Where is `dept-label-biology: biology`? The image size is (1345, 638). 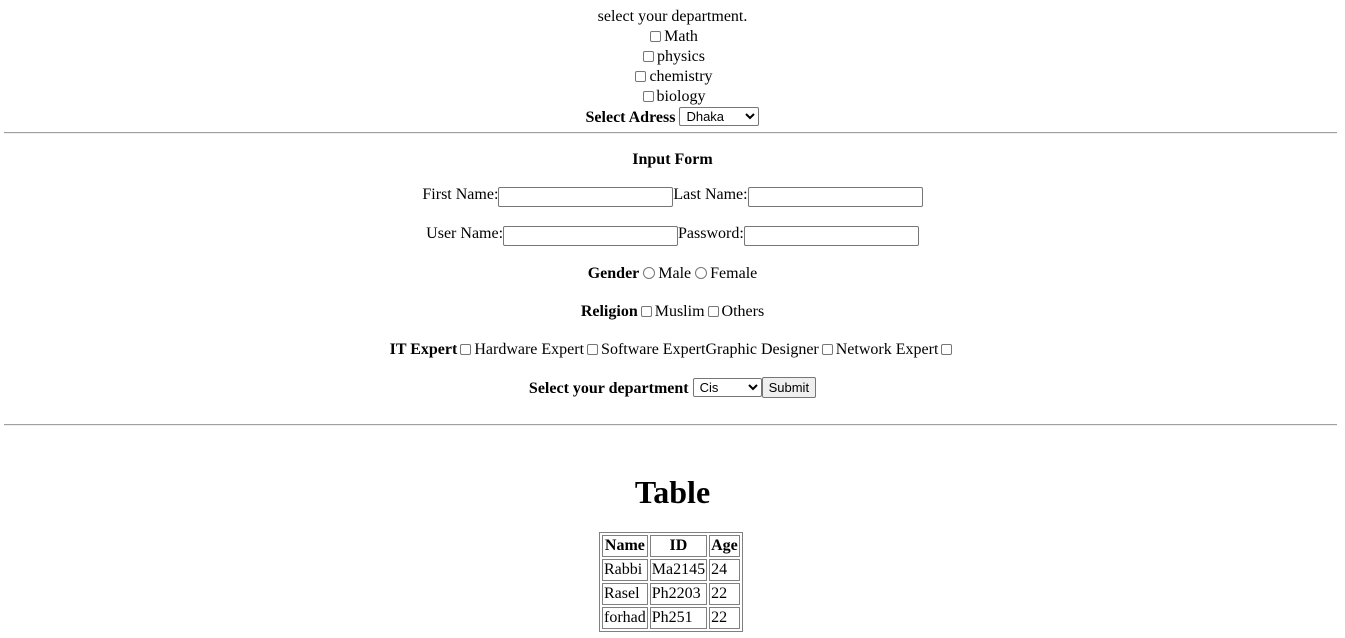 dept-label-biology: biology is located at coordinates (681, 96).